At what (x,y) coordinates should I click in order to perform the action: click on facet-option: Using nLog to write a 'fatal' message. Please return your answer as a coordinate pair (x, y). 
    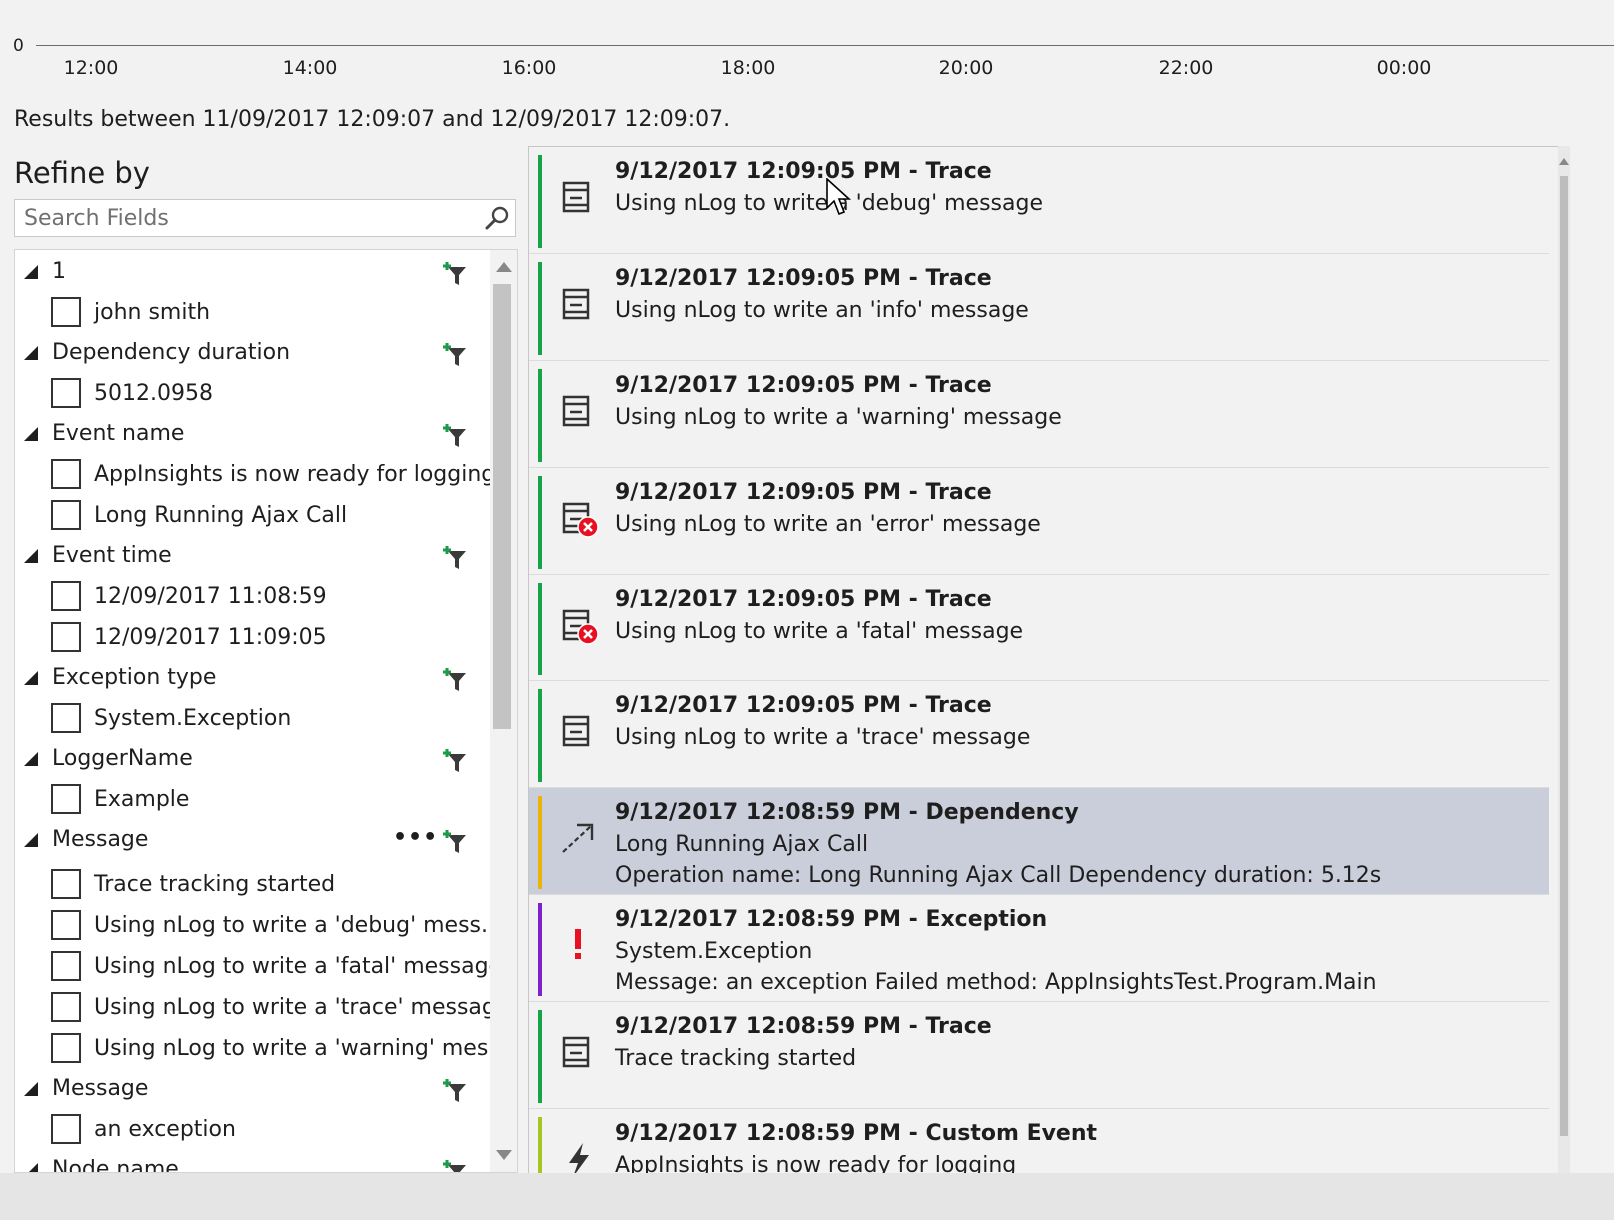
    Looking at the image, I should click on (258, 967).